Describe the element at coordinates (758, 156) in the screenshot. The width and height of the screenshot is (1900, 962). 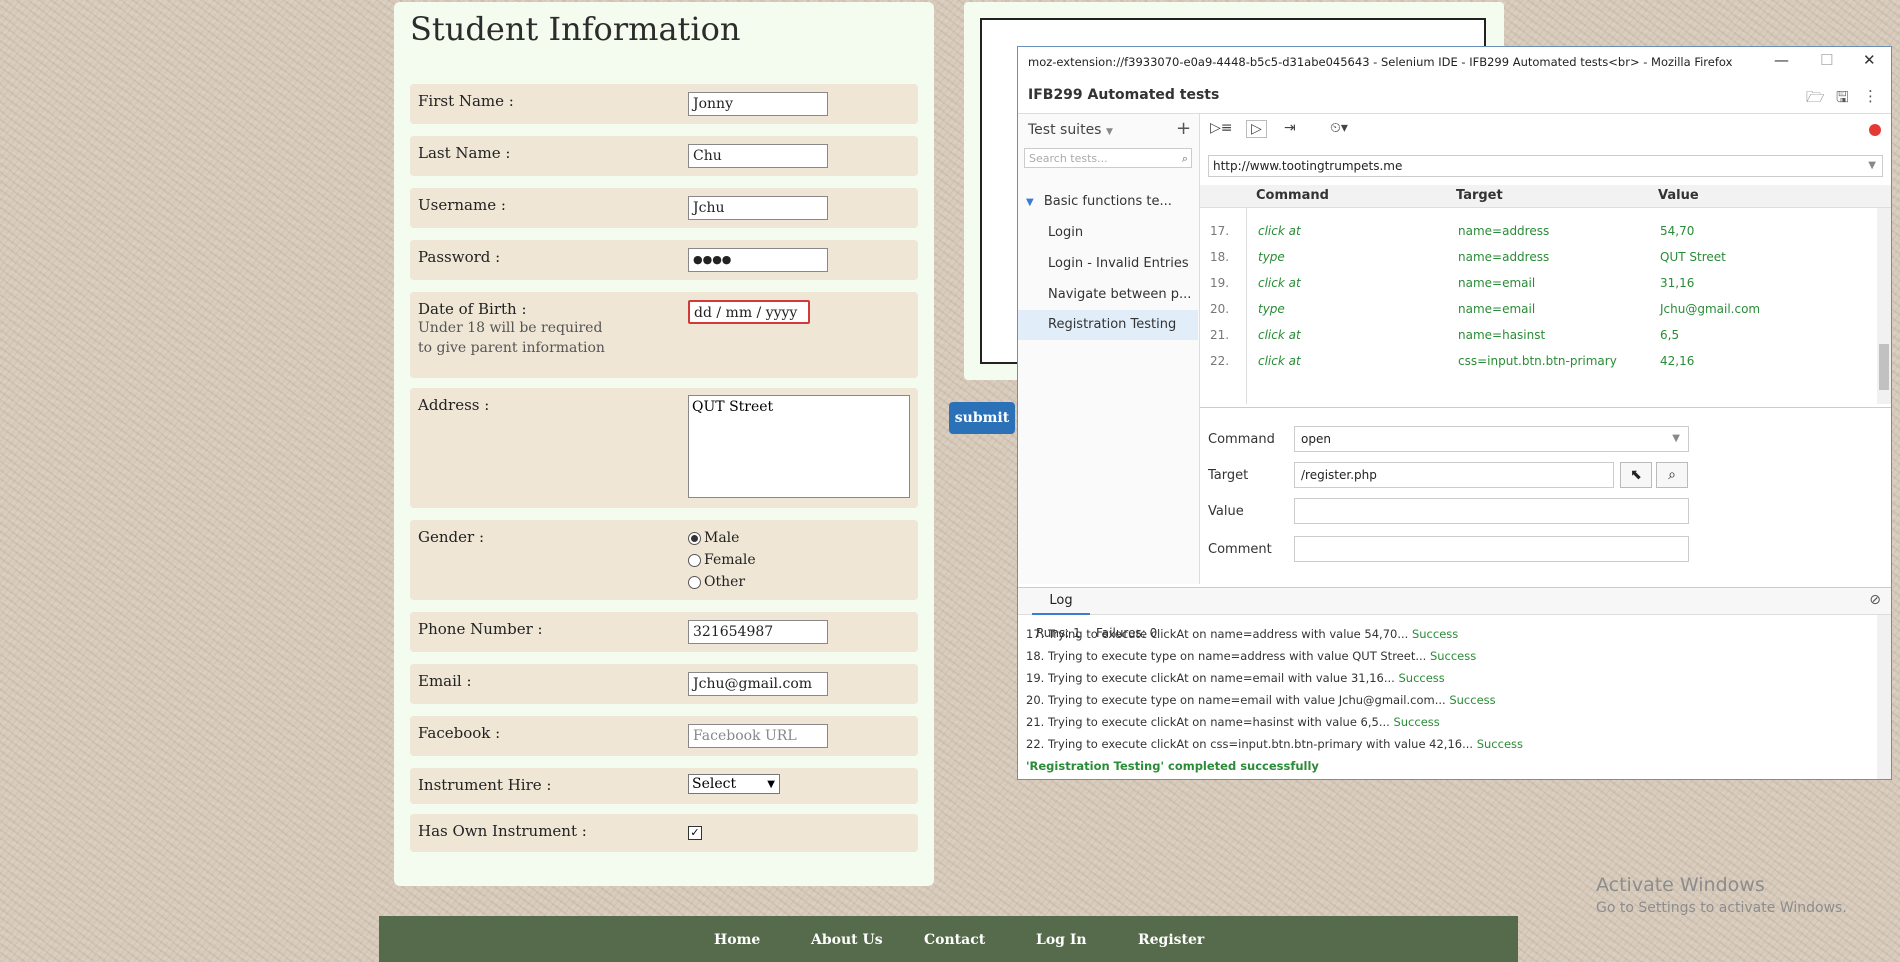
I see `last-name-input: Chu` at that location.